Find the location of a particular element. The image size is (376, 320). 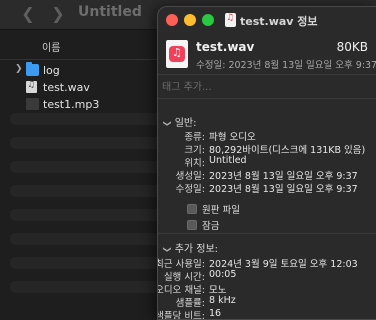

row-label: 위치: is located at coordinates (194, 163).